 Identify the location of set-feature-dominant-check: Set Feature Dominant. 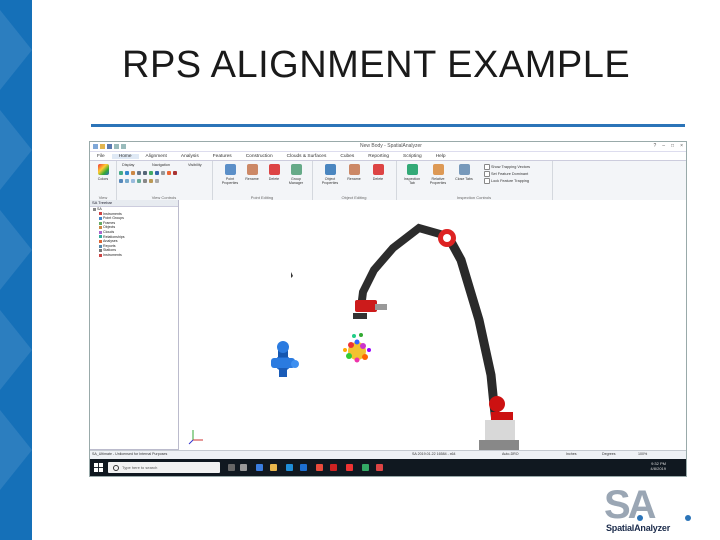
(506, 174).